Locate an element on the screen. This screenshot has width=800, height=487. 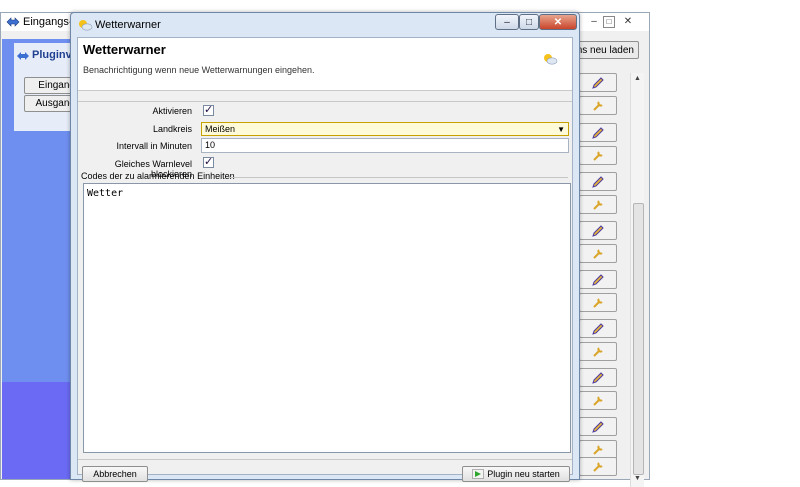
dialog-title: Wetterwarner is located at coordinates (128, 25).